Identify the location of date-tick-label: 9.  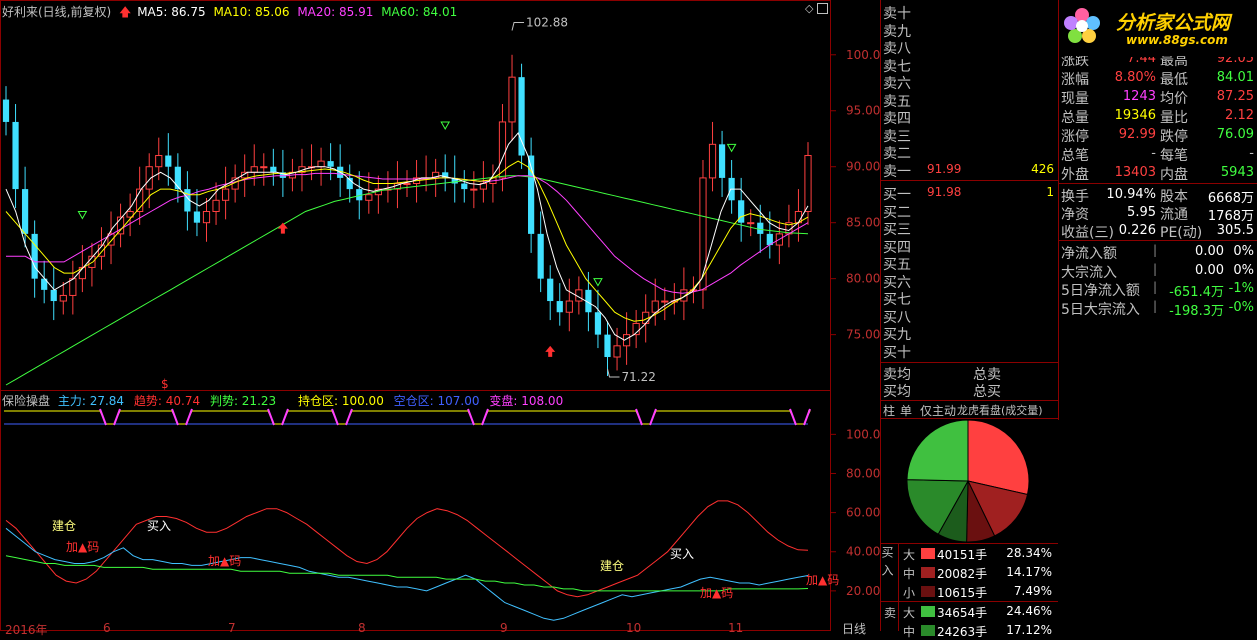
(504, 628).